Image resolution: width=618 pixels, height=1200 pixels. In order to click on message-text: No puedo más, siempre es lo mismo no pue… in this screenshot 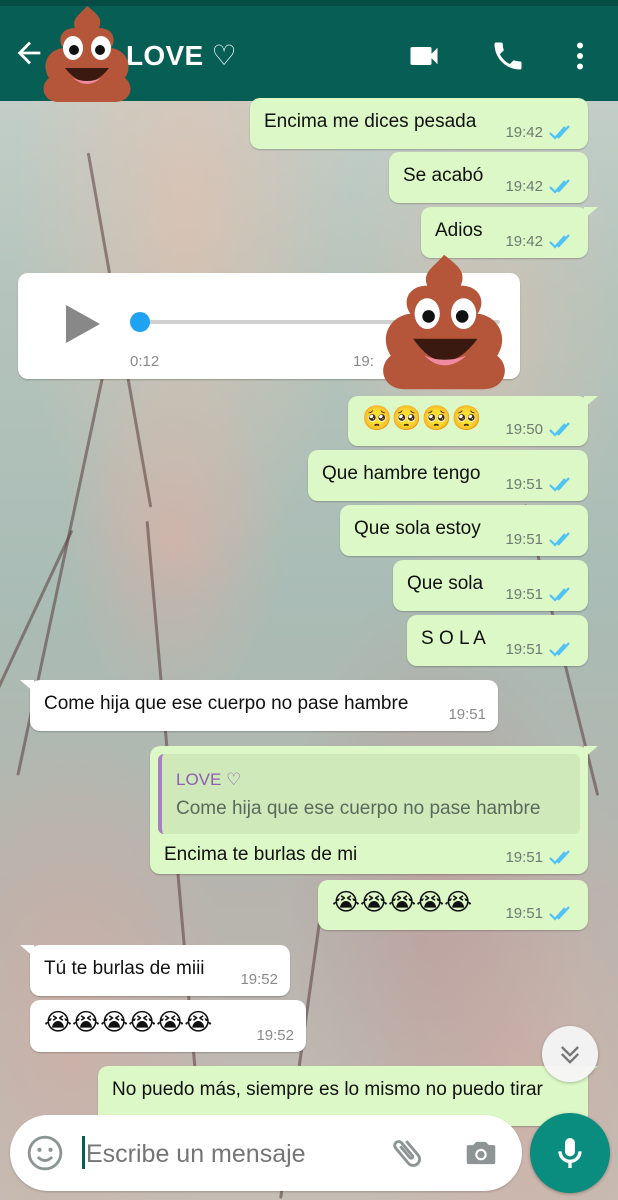, I will do `click(327, 1089)`.